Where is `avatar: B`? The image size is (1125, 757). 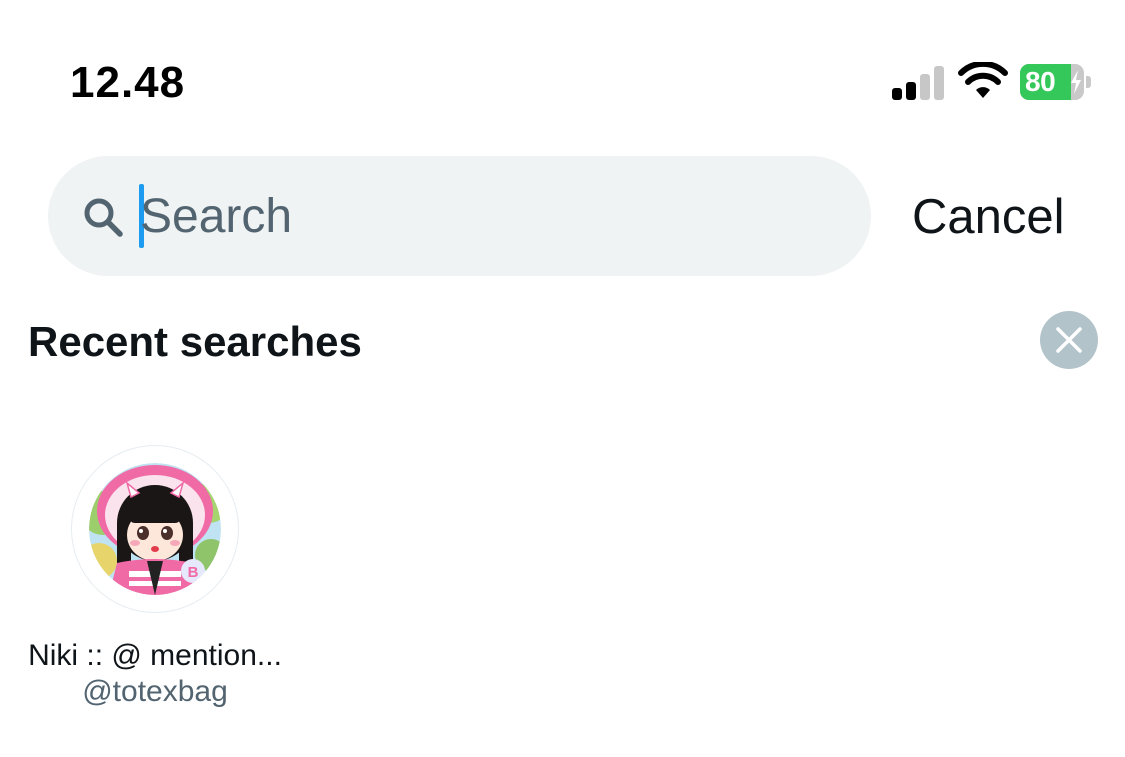
avatar: B is located at coordinates (155, 529).